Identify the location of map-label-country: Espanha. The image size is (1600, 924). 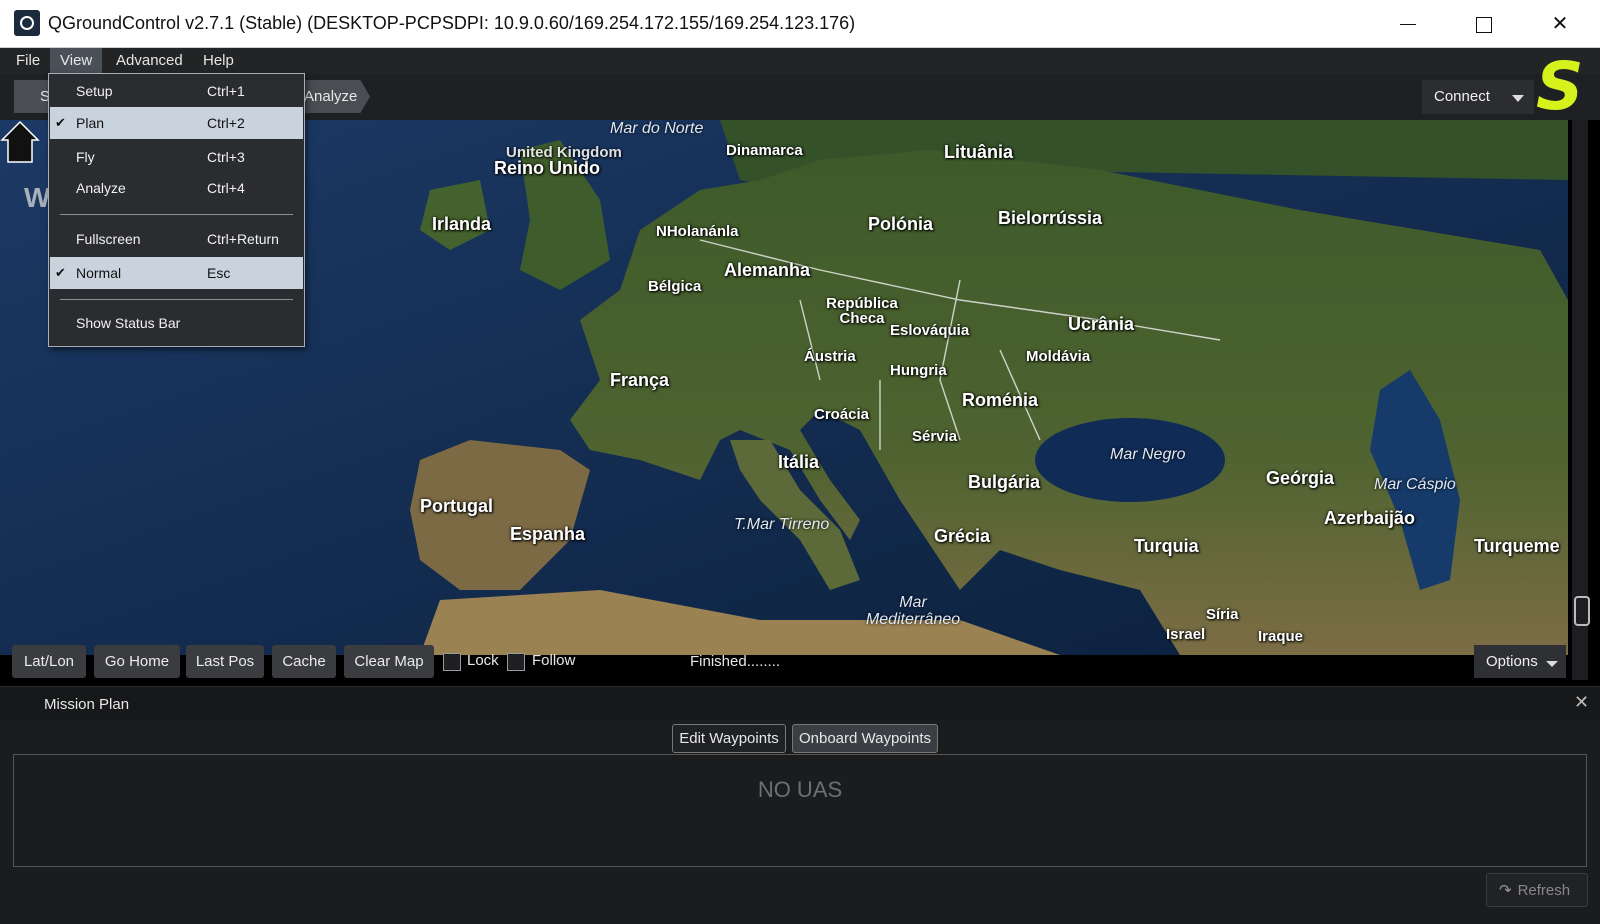
(548, 534).